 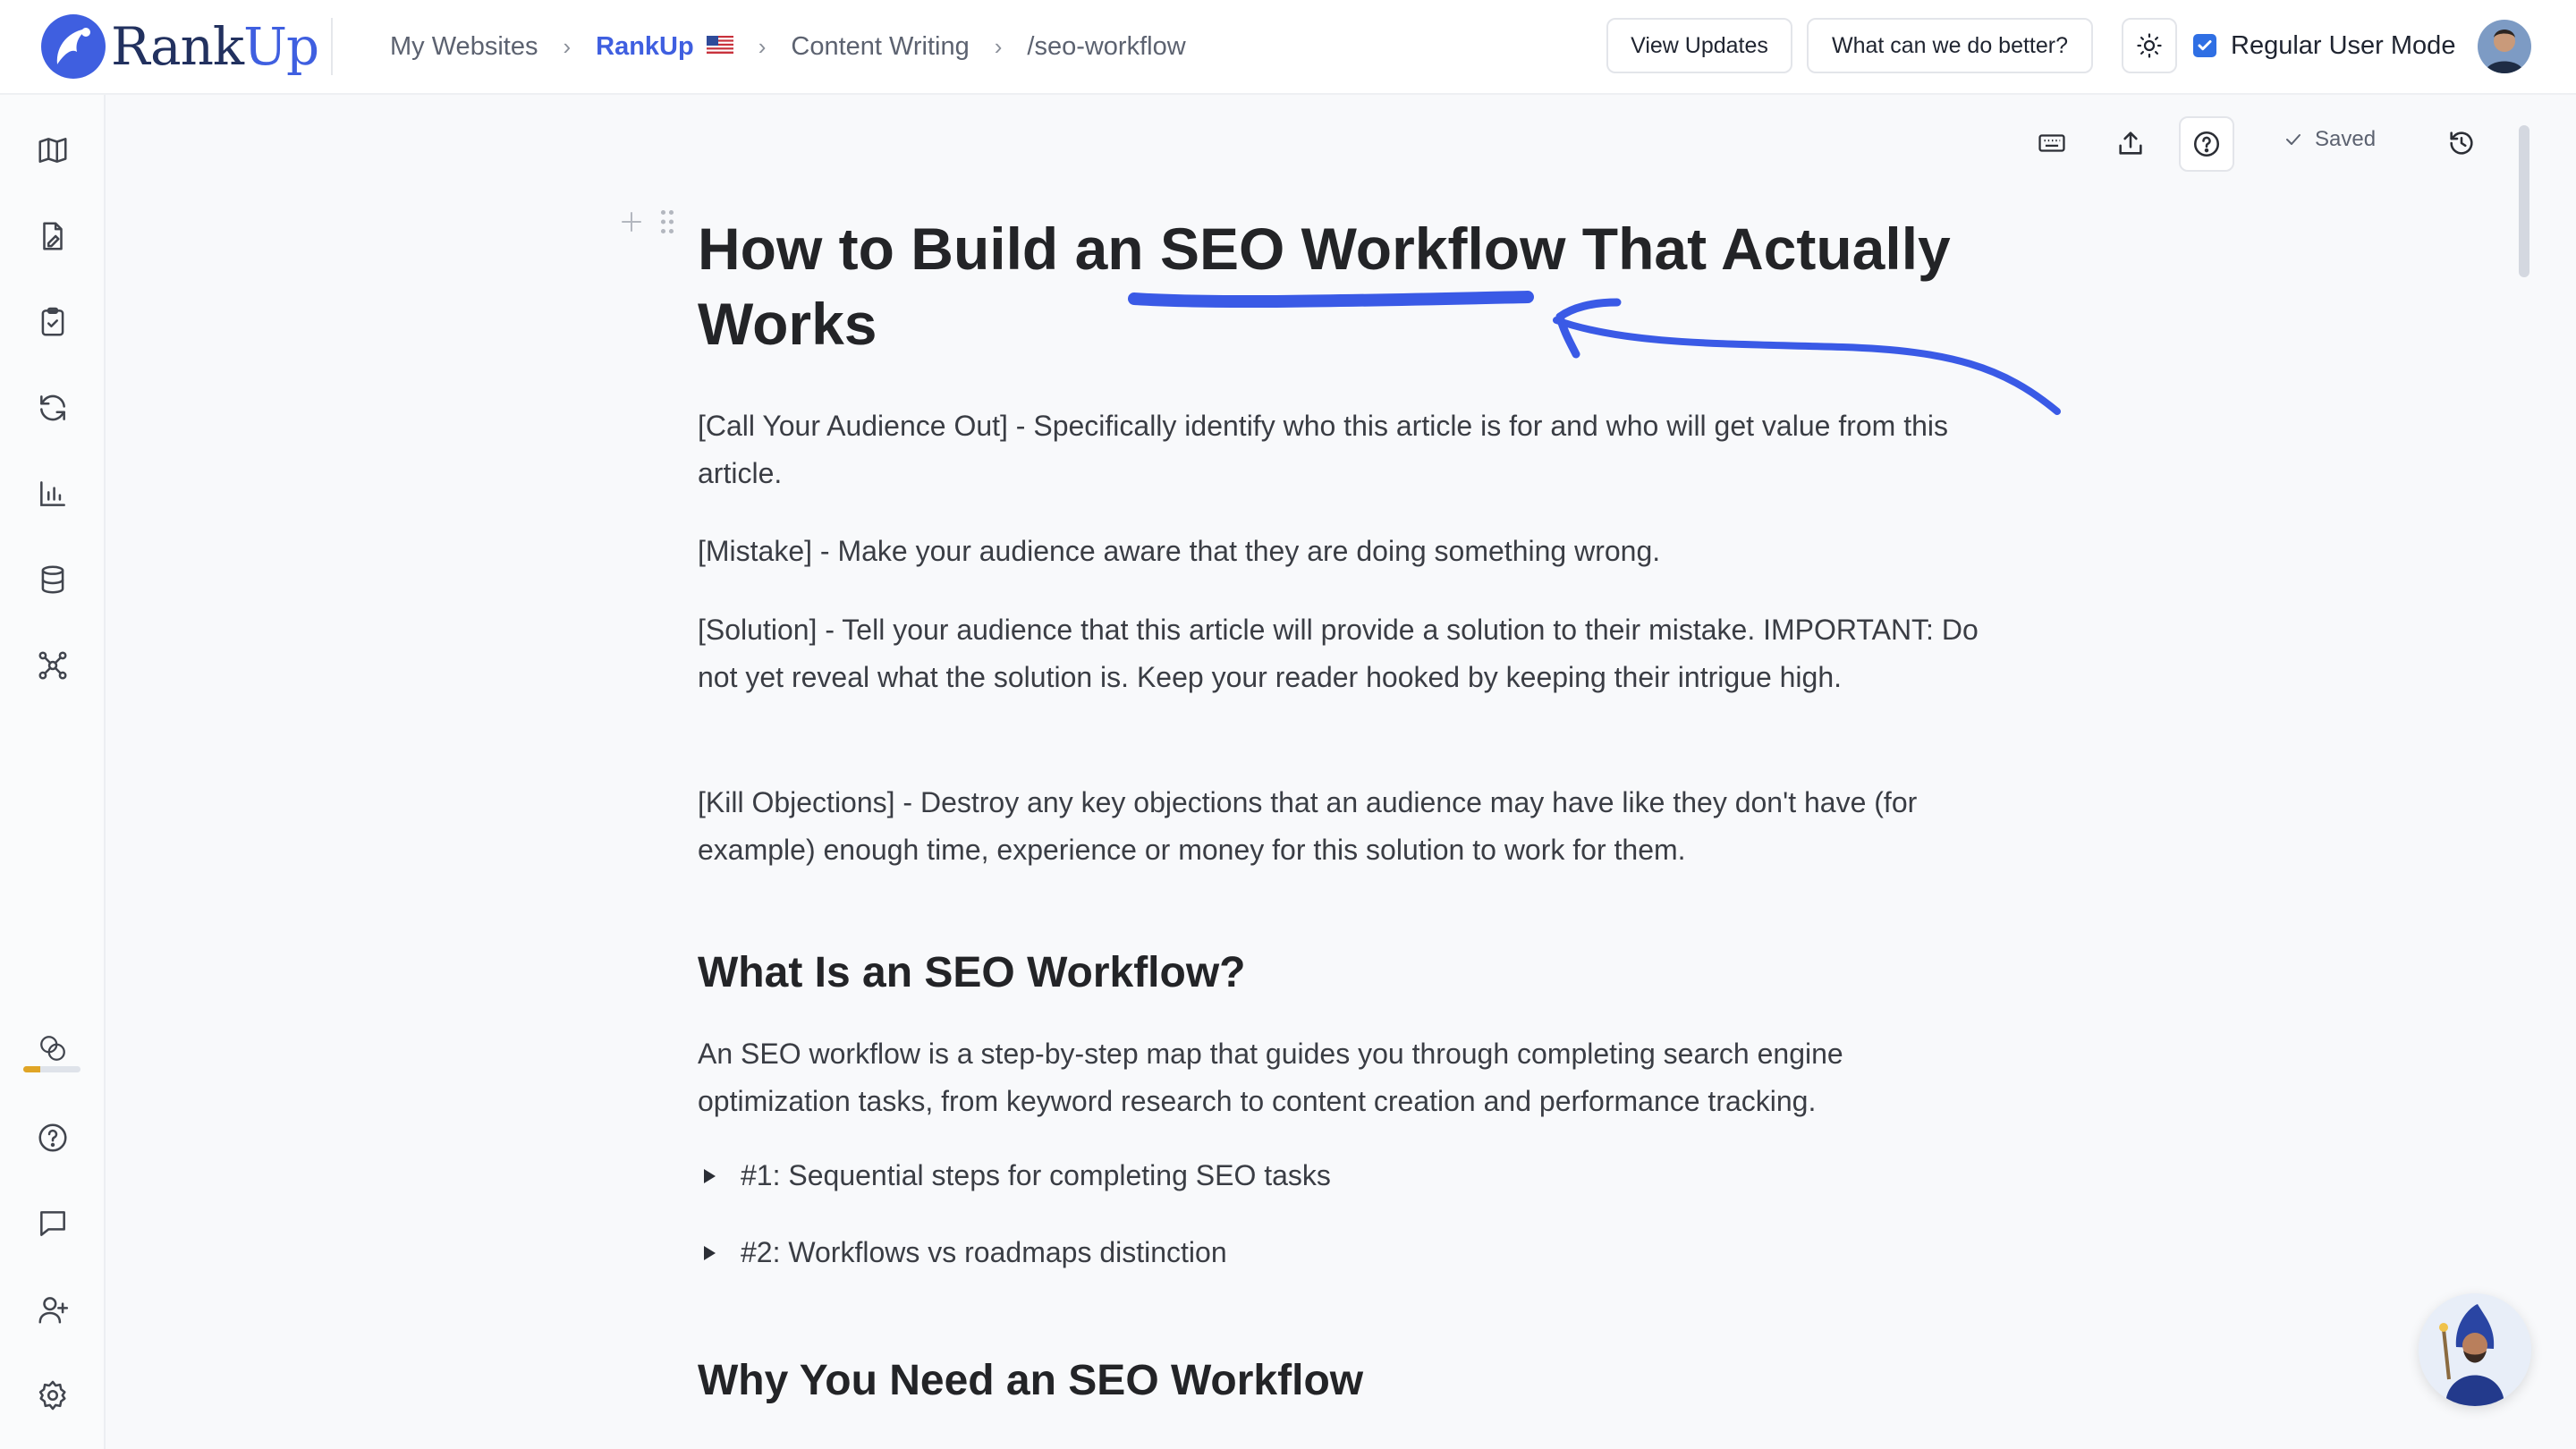 I want to click on credits-progress-fill, so click(x=32, y=1069).